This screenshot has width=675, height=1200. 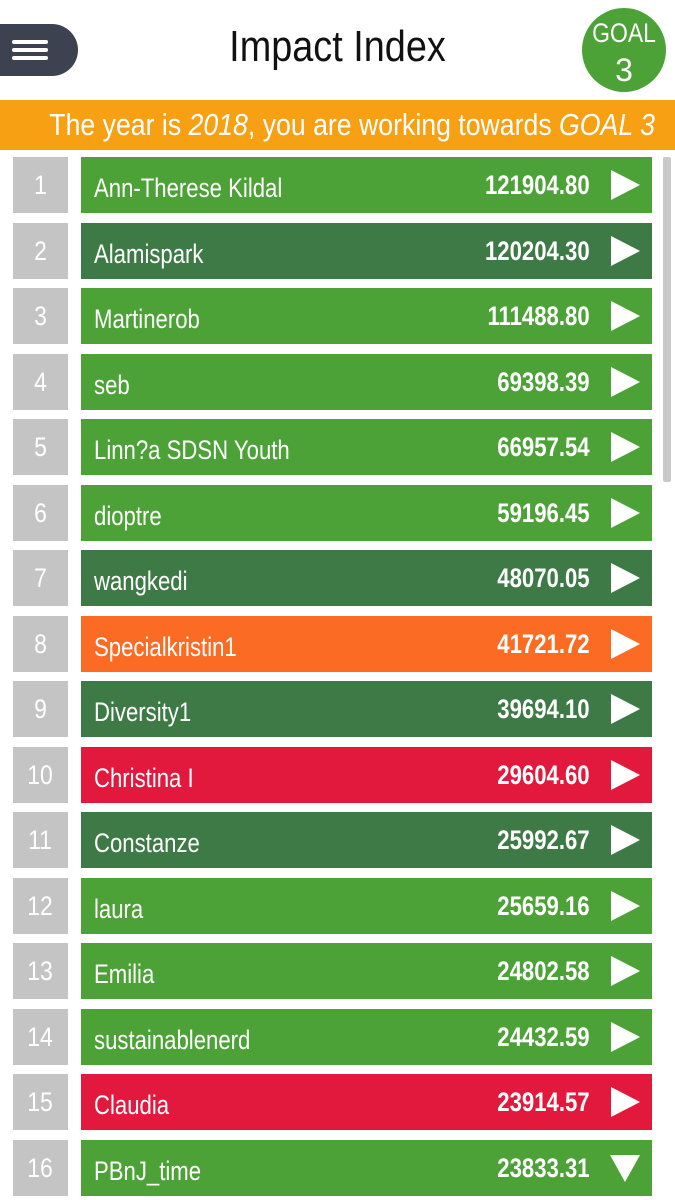 I want to click on leaderboard-row: 3 Martinerob 111488.80, so click(x=330, y=315).